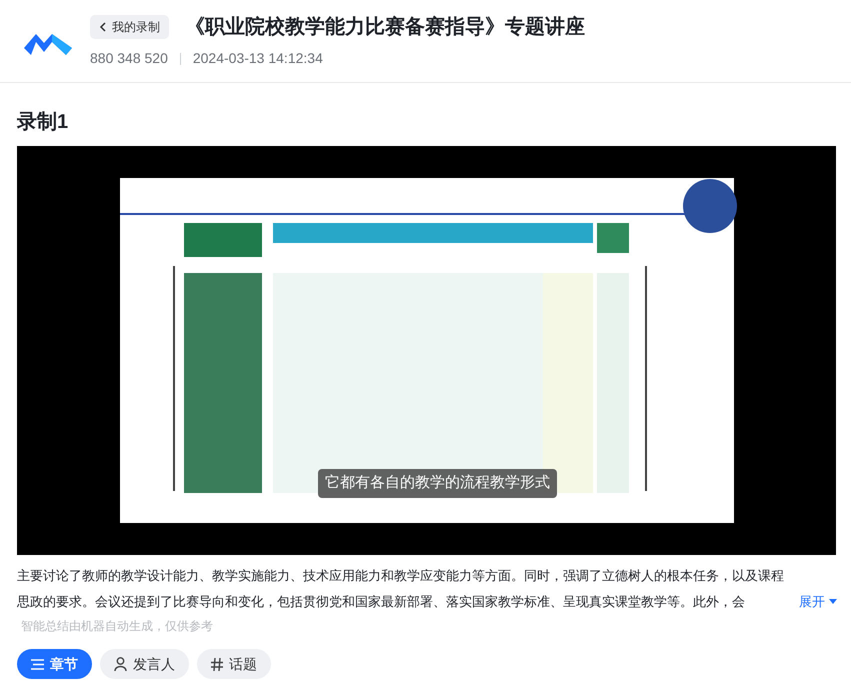 The width and height of the screenshot is (851, 681). Describe the element at coordinates (102, 27) in the screenshot. I see `back-icon` at that location.